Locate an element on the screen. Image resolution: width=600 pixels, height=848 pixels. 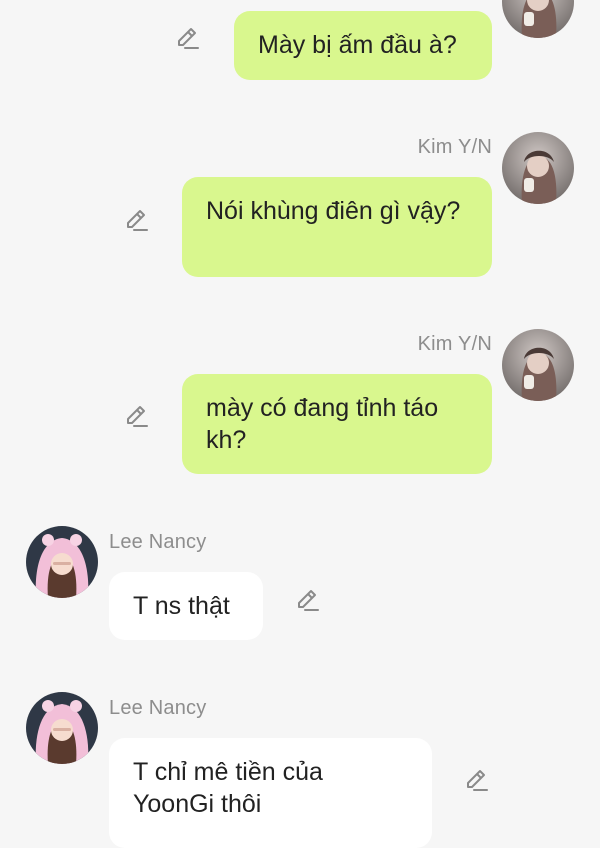
message-bubble: T chỉ mê tiền của YoonGi thôi is located at coordinates (270, 793).